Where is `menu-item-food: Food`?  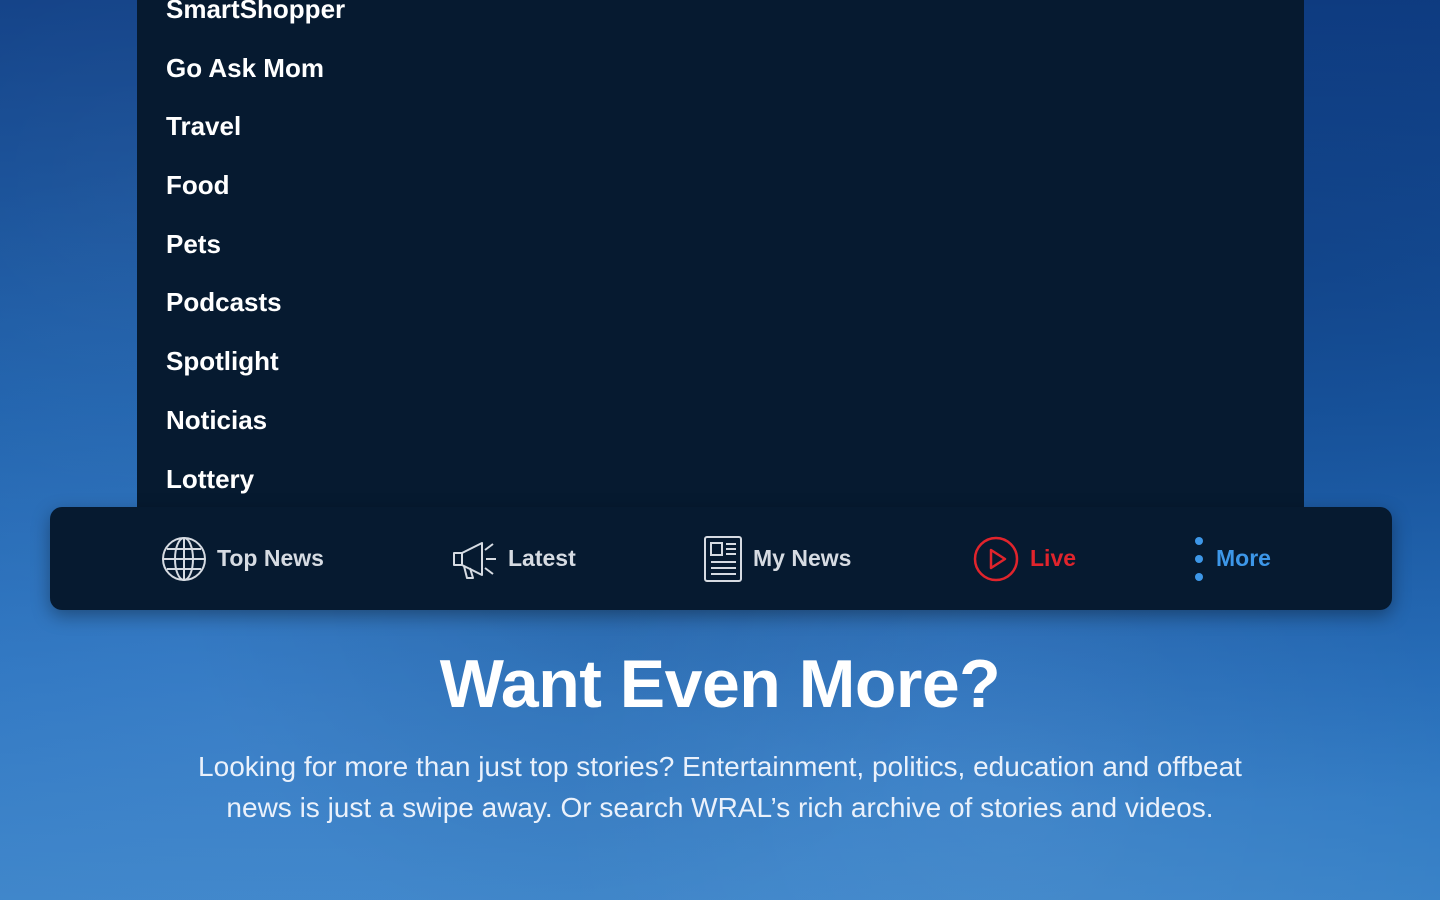 menu-item-food: Food is located at coordinates (255, 185).